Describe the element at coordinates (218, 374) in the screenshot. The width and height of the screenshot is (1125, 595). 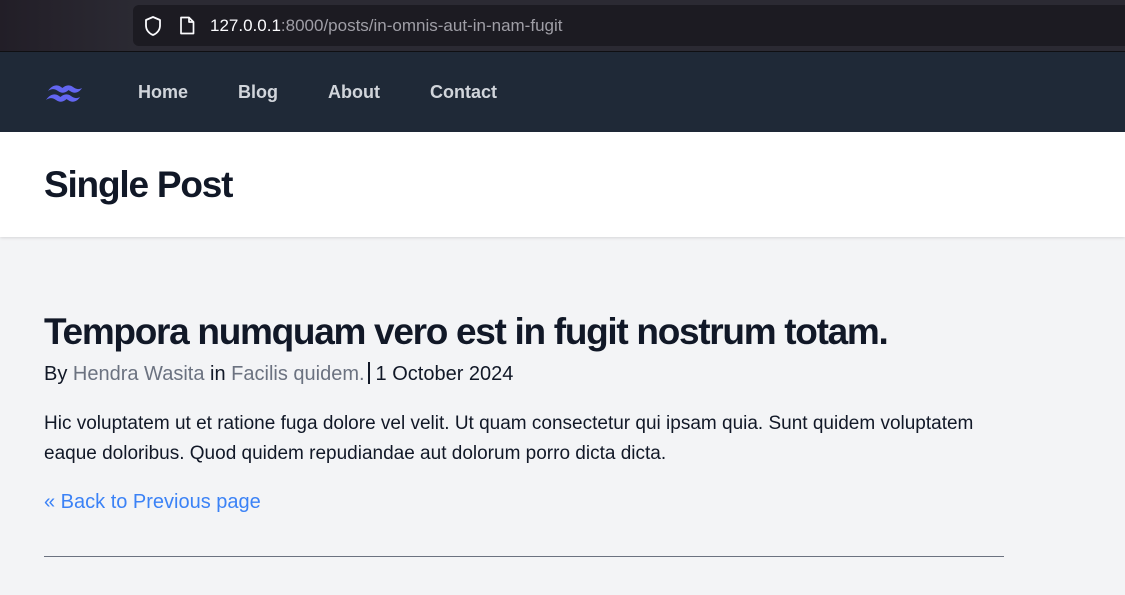
I see `in-label: in` at that location.